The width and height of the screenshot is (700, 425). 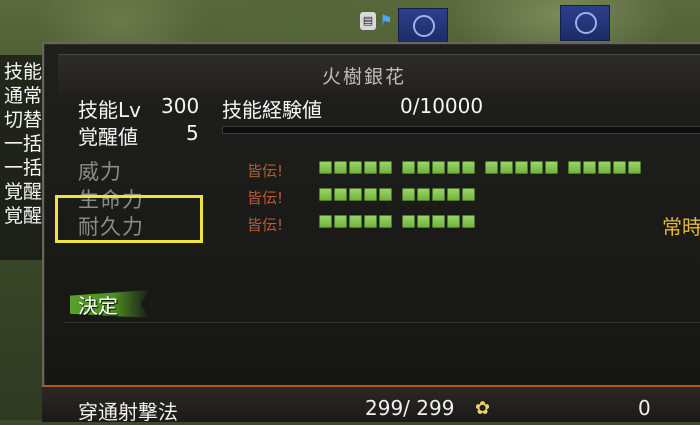 I want to click on stat-bars-durability, so click(x=397, y=221).